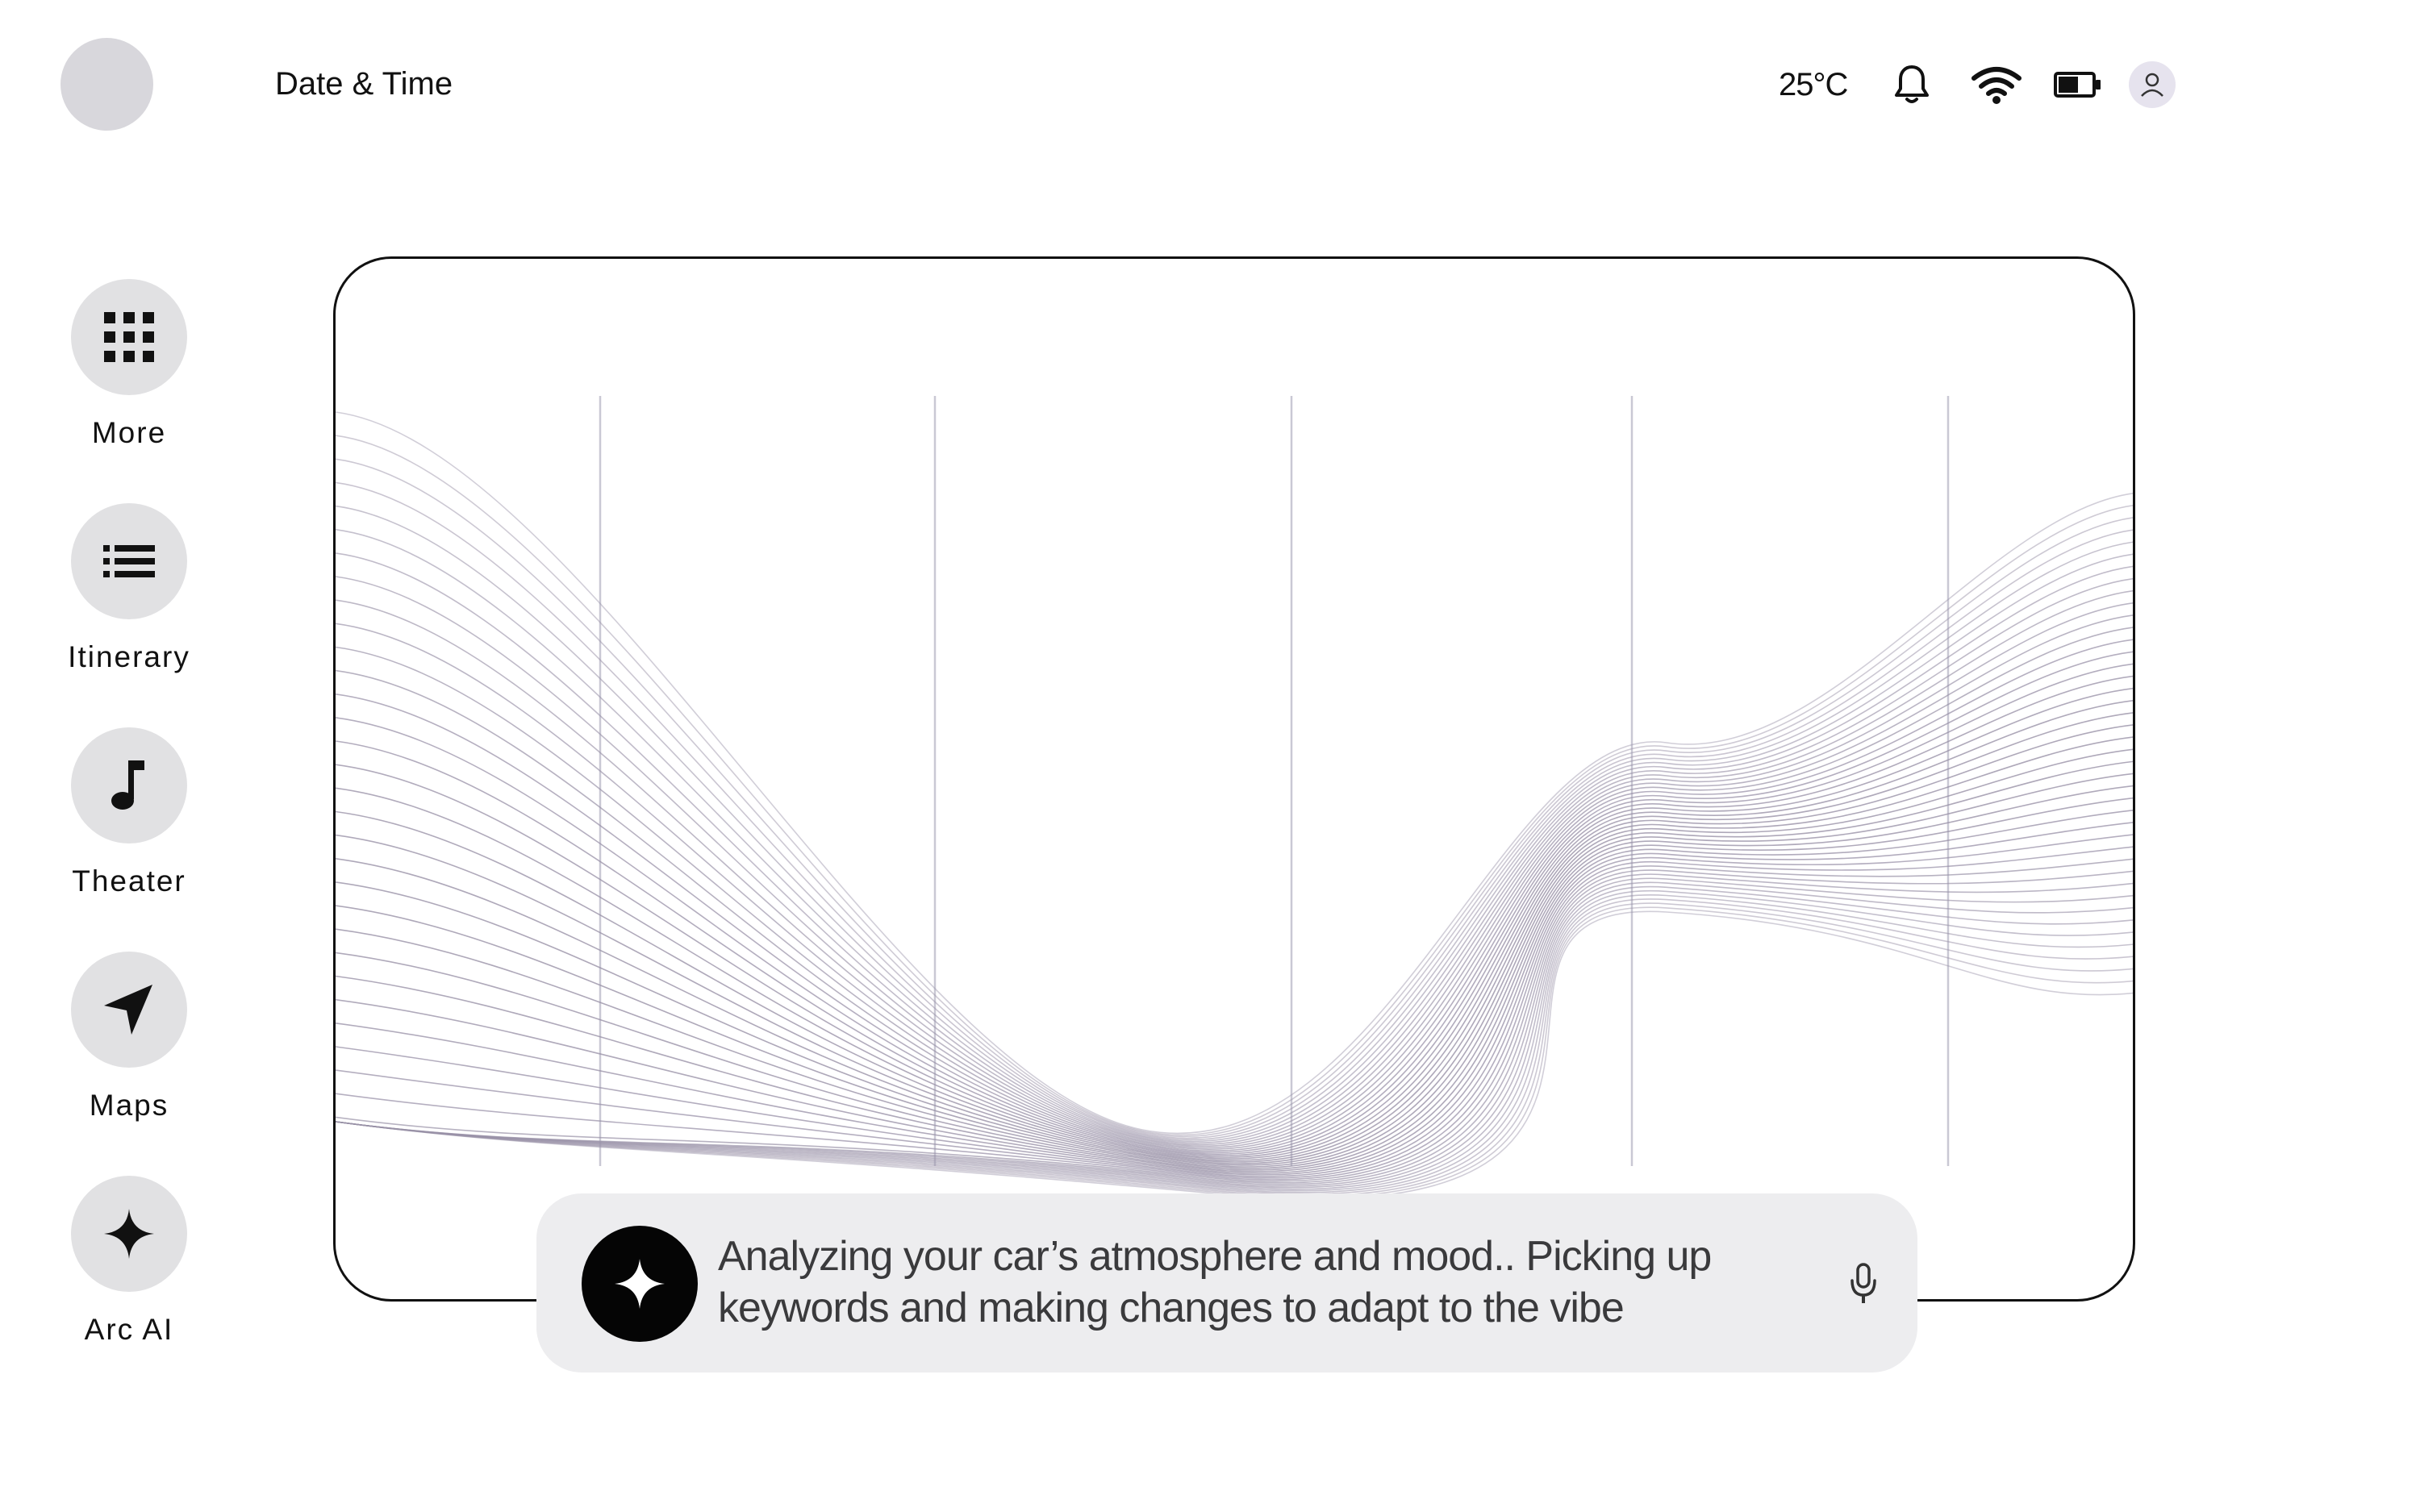  I want to click on grid-icon, so click(129, 337).